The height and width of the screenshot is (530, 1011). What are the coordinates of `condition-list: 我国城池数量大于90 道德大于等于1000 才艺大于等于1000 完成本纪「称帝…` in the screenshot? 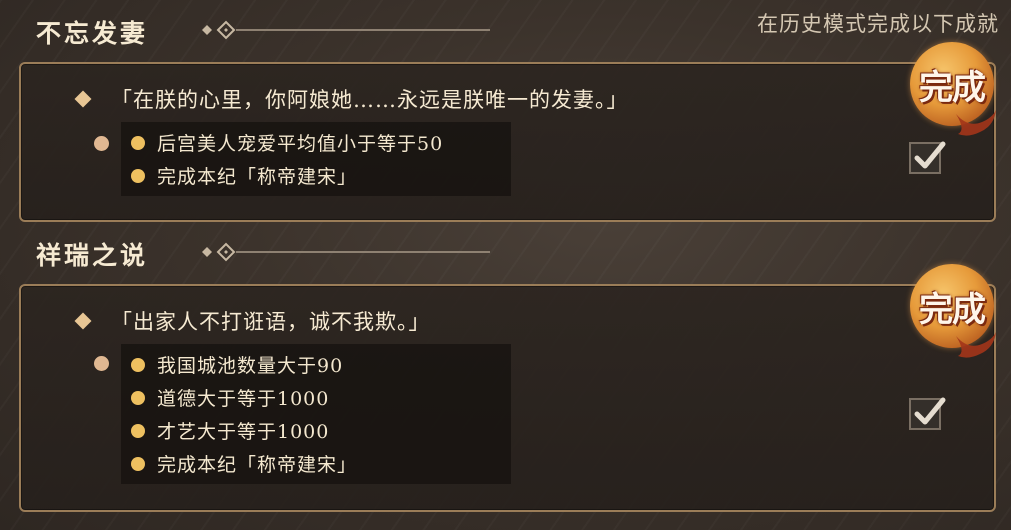 It's located at (316, 414).